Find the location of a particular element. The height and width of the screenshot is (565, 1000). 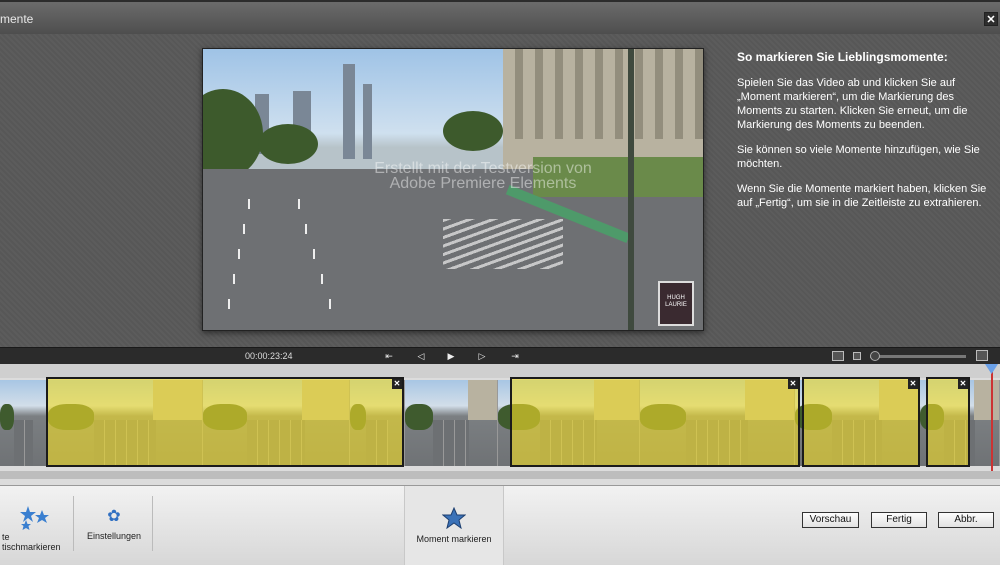

star-icon is located at coordinates (454, 518).